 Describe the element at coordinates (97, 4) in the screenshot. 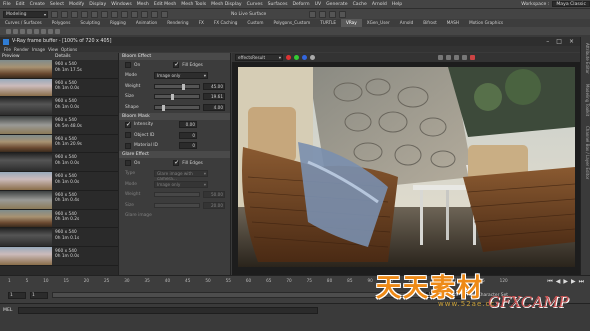

I see `menu-display: Display` at that location.